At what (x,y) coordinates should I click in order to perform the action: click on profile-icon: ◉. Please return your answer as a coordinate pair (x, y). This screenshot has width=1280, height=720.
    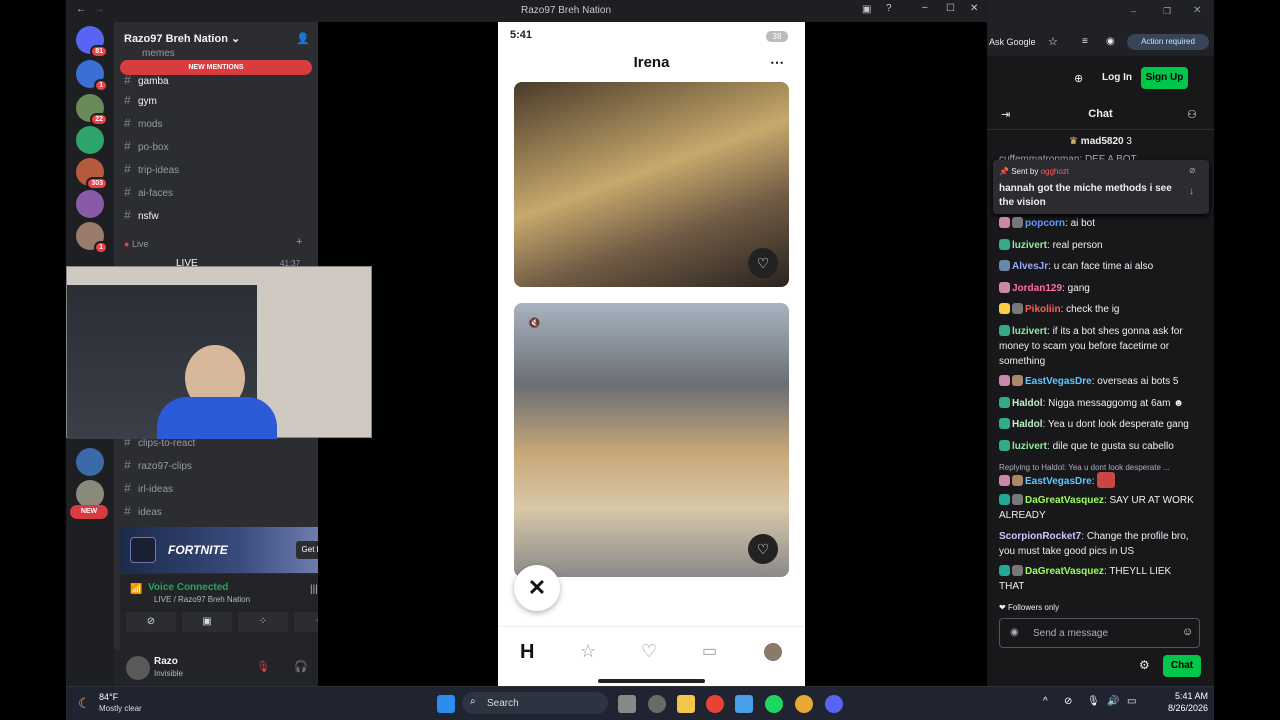
    Looking at the image, I should click on (1110, 41).